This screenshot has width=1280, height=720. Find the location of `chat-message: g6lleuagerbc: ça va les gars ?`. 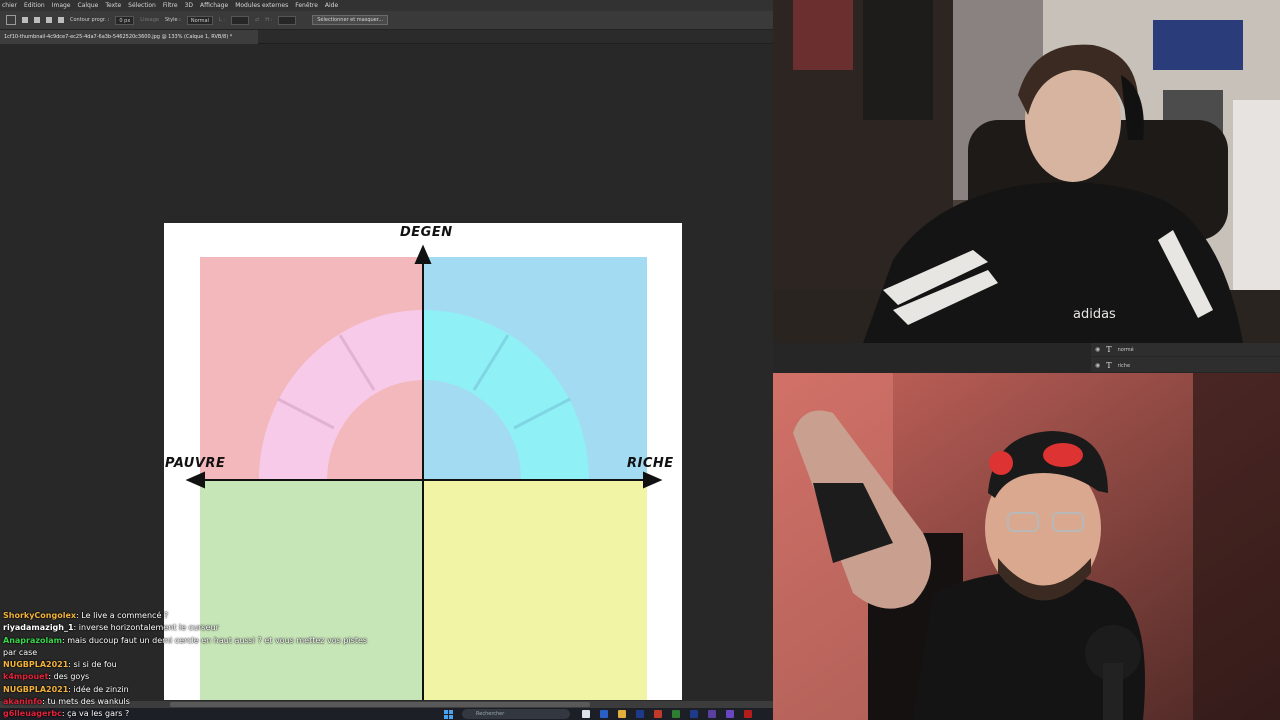

chat-message: g6lleuagerbc: ça va les gars ? is located at coordinates (213, 714).